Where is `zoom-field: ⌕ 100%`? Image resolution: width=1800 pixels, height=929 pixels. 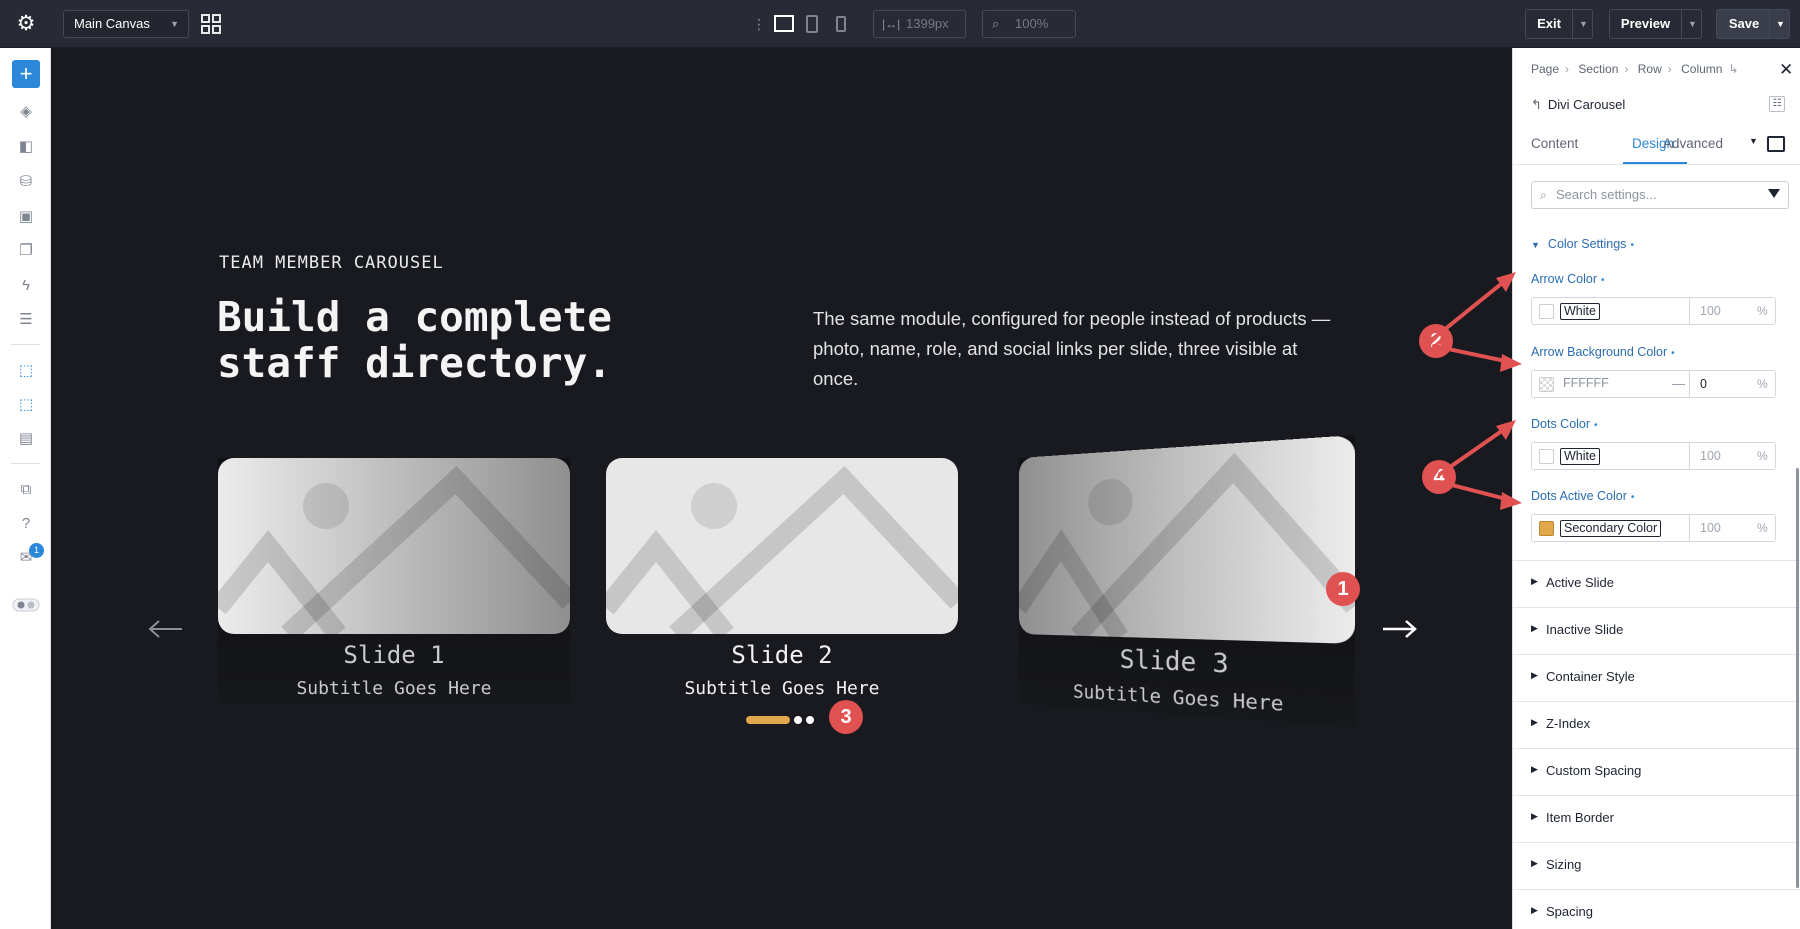 zoom-field: ⌕ 100% is located at coordinates (1029, 24).